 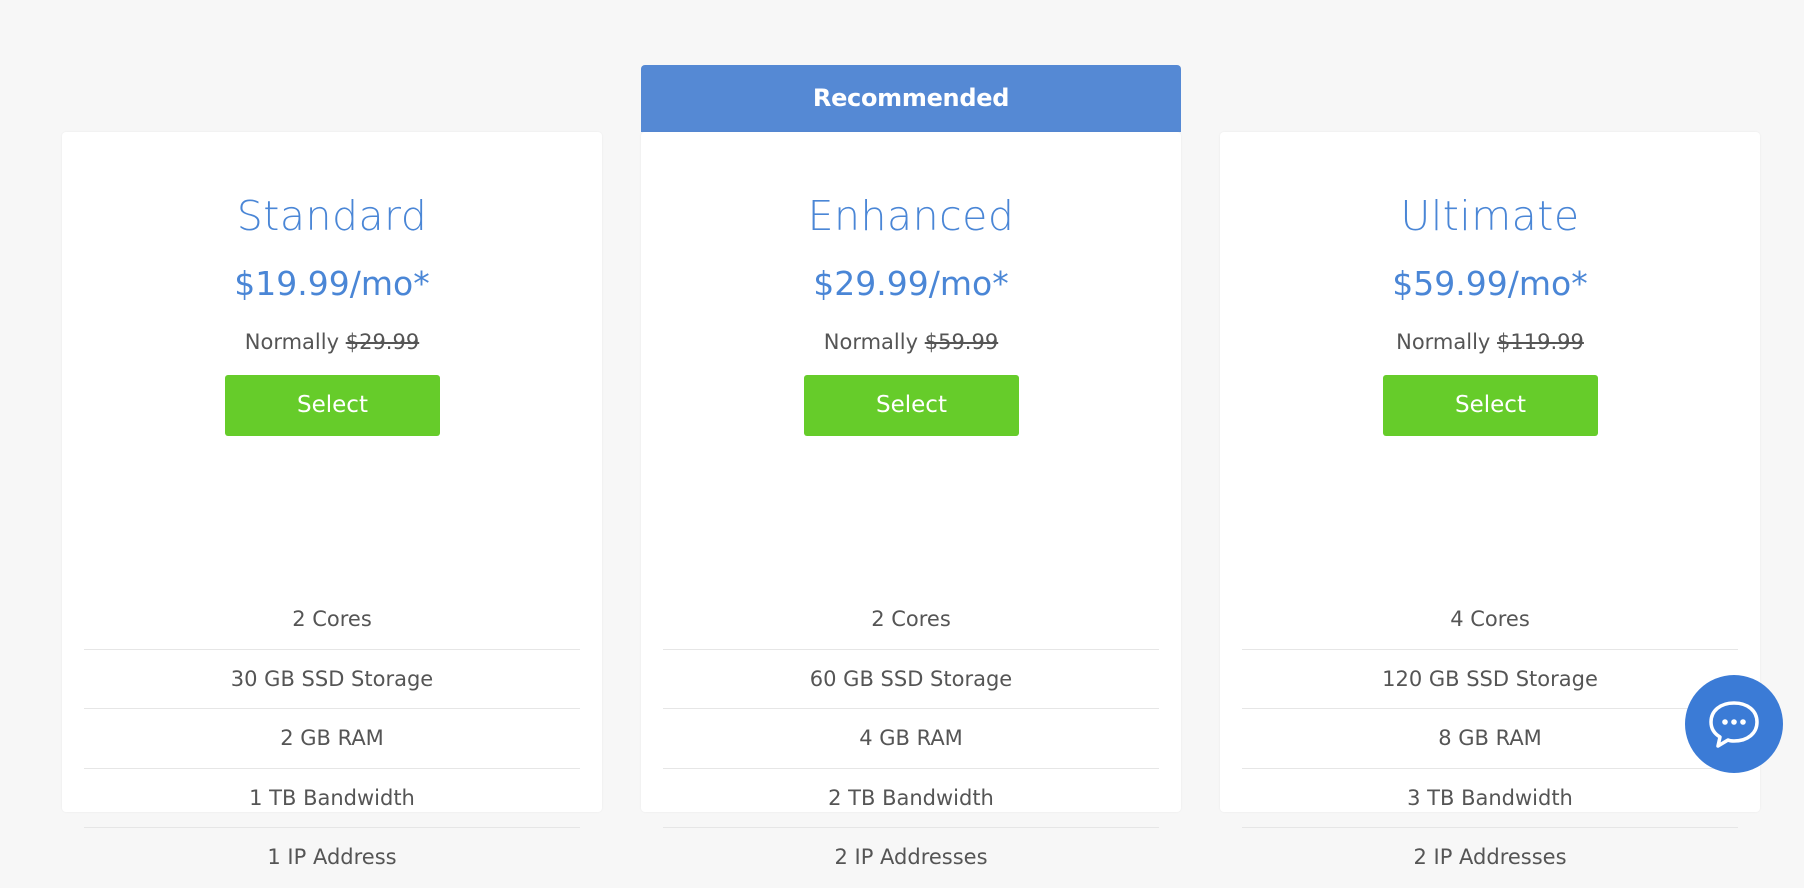 I want to click on feature-item: 3 TB Bandwidth, so click(x=1490, y=798).